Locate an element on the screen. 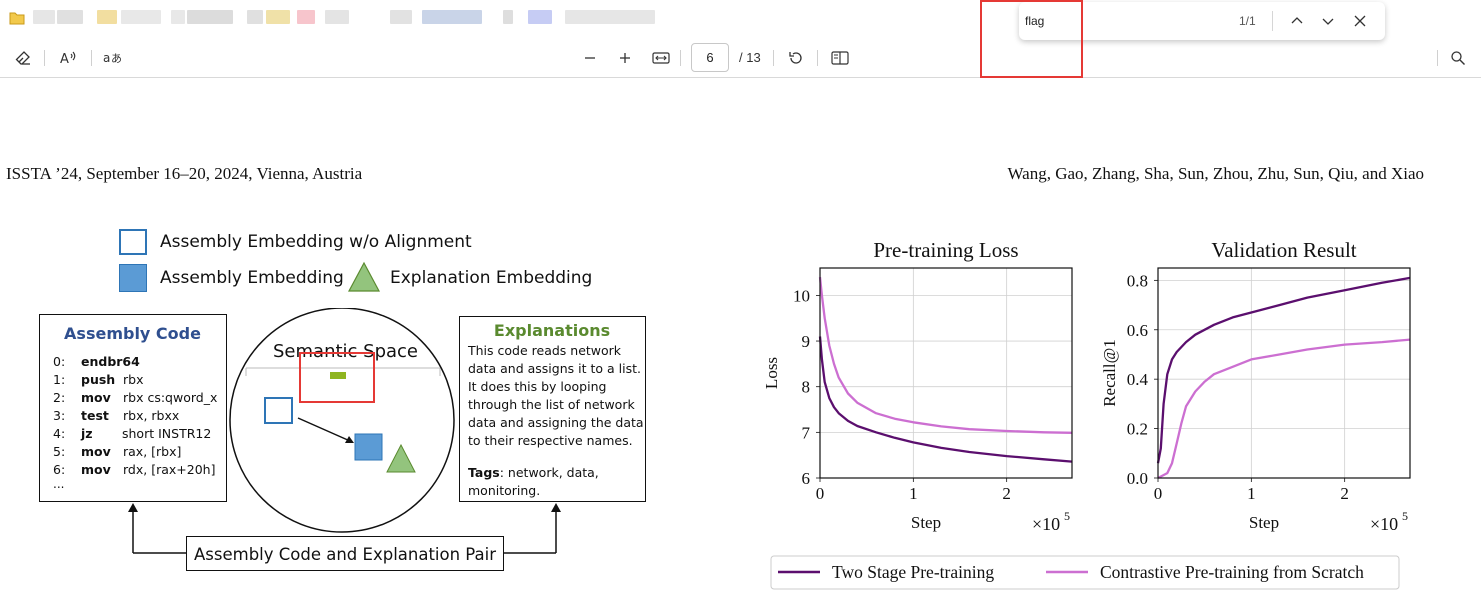  highlight-box-semantic-space is located at coordinates (337, 377).